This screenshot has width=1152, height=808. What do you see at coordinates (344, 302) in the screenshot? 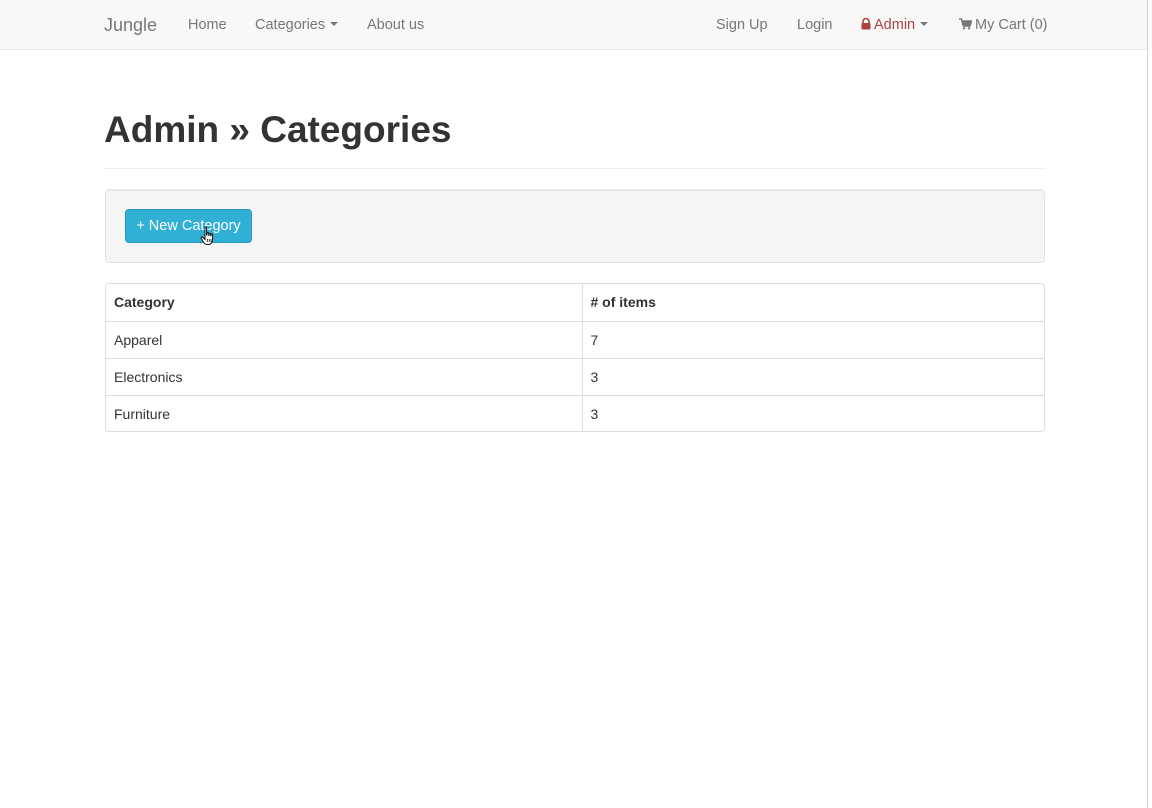
I see `column-header-category: Category` at bounding box center [344, 302].